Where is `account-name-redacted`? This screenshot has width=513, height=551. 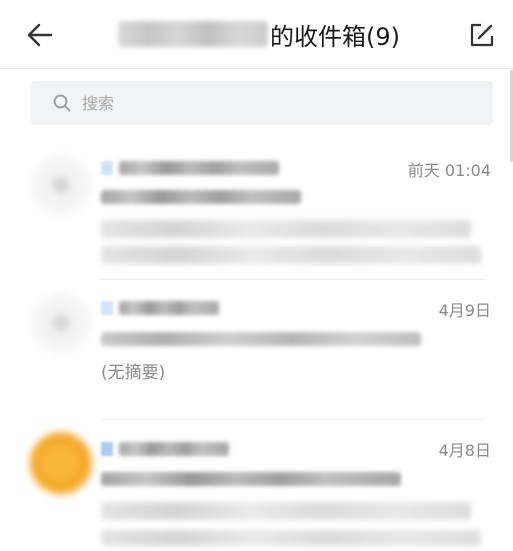 account-name-redacted is located at coordinates (193, 34).